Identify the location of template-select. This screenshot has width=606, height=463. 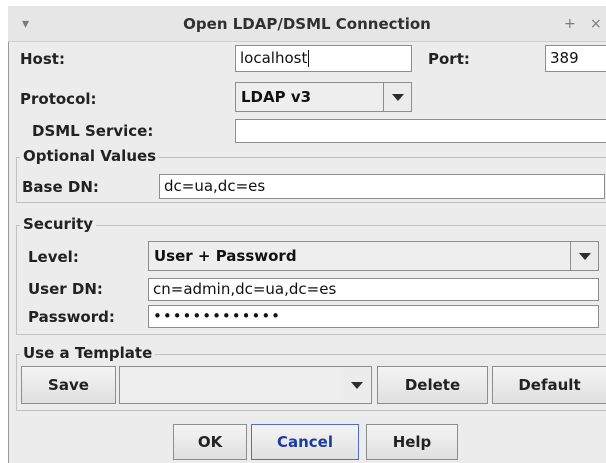
(245, 385).